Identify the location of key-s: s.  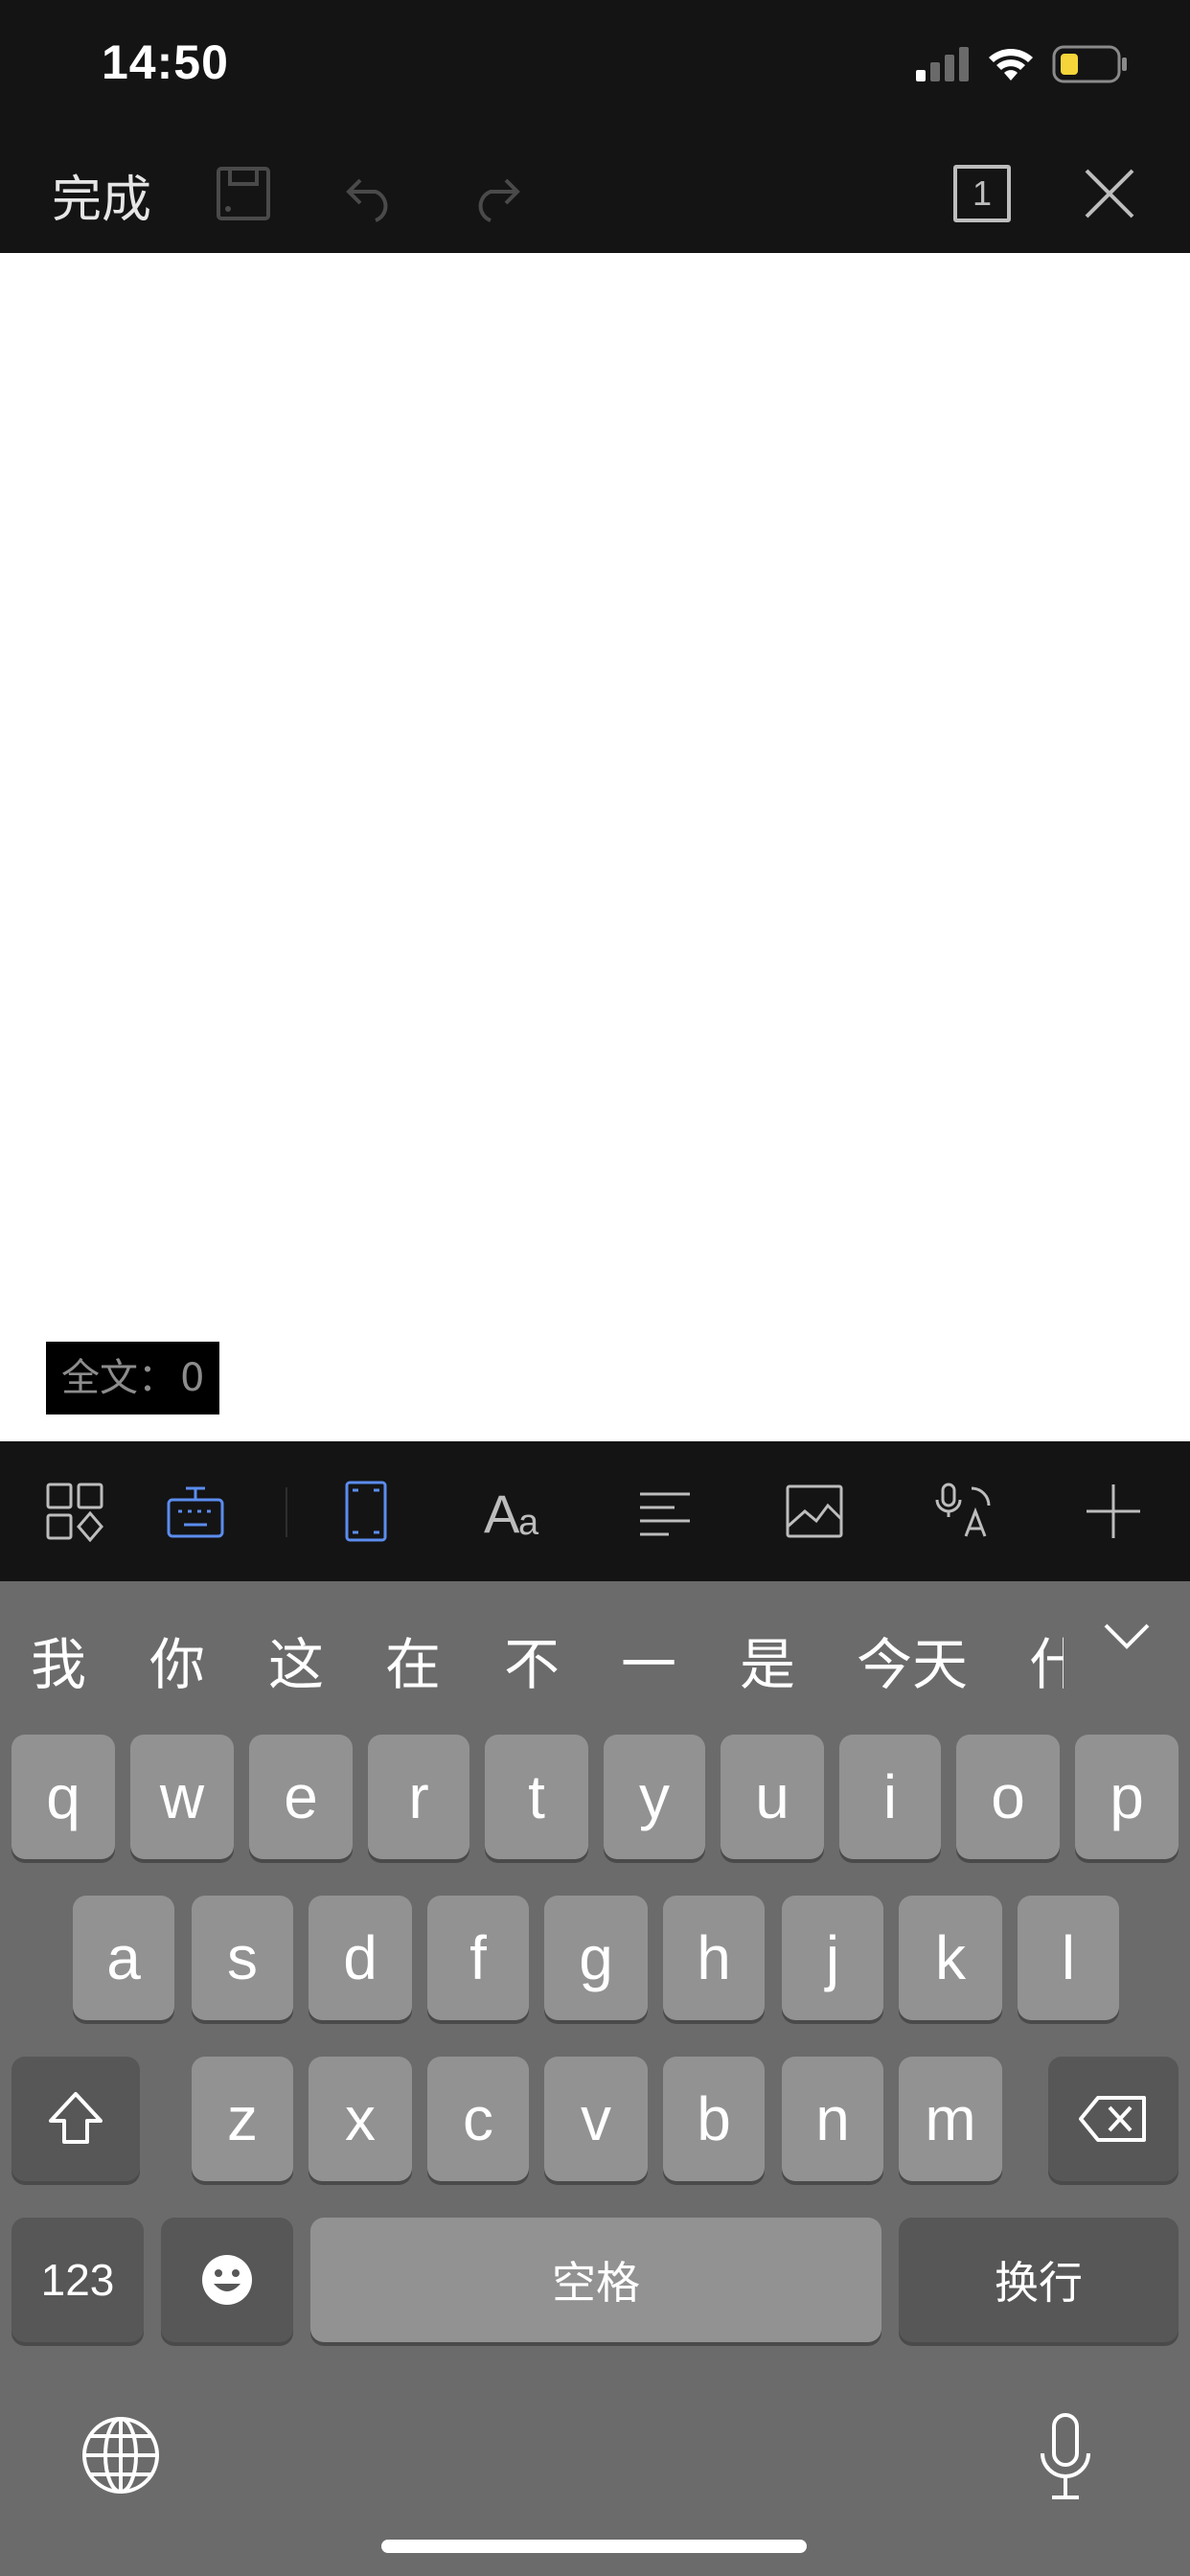
(243, 1958).